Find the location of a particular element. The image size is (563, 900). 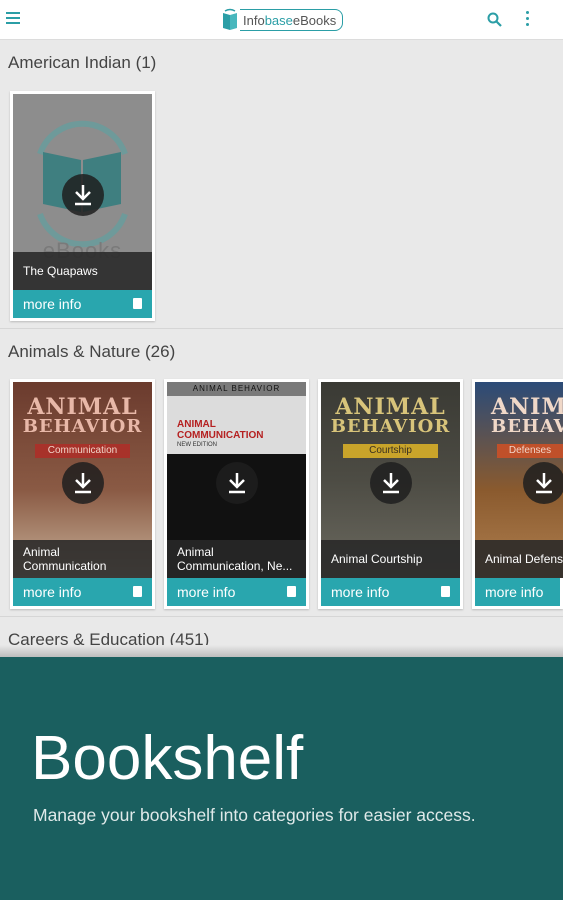

more-vert-icon is located at coordinates (528, 19).